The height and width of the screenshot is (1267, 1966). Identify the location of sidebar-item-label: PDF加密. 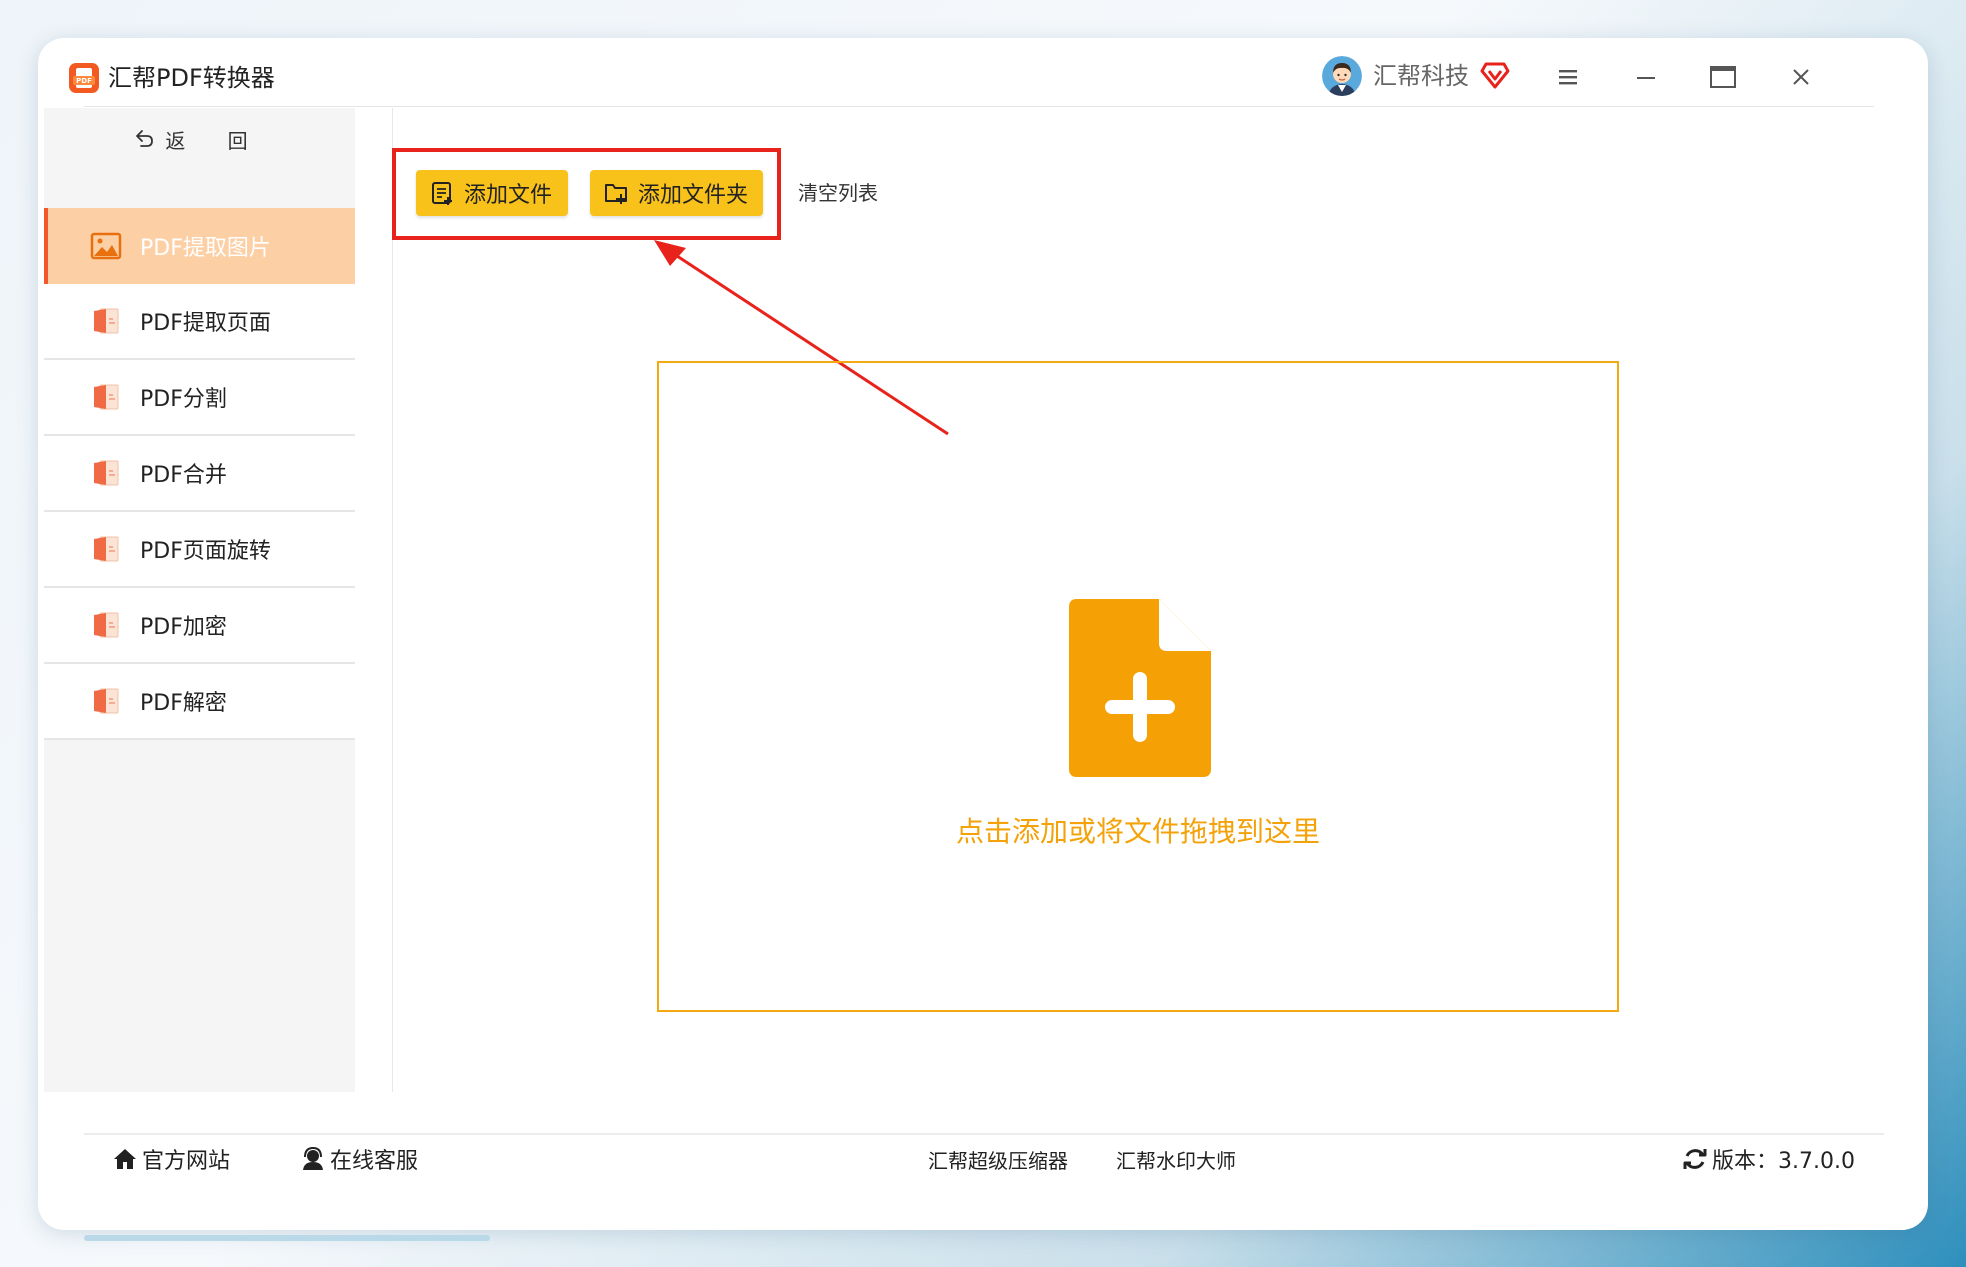
(183, 627).